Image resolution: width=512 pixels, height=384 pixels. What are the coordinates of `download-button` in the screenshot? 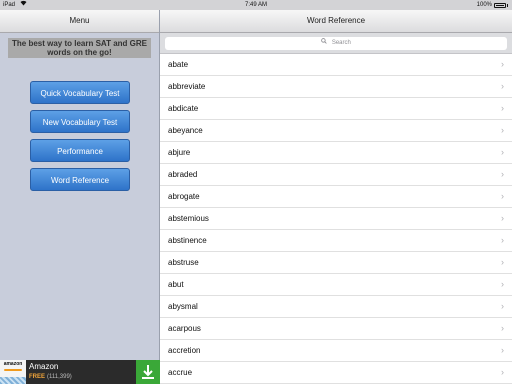 It's located at (148, 372).